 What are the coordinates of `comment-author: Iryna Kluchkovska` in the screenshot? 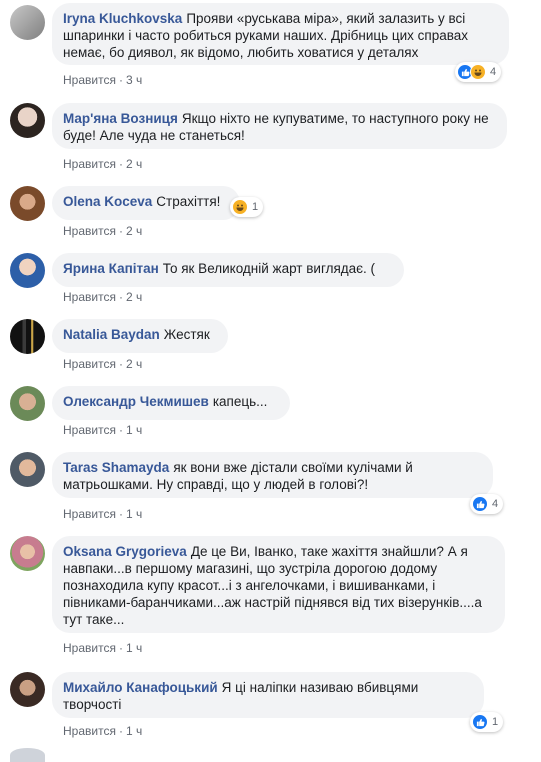 It's located at (122, 18).